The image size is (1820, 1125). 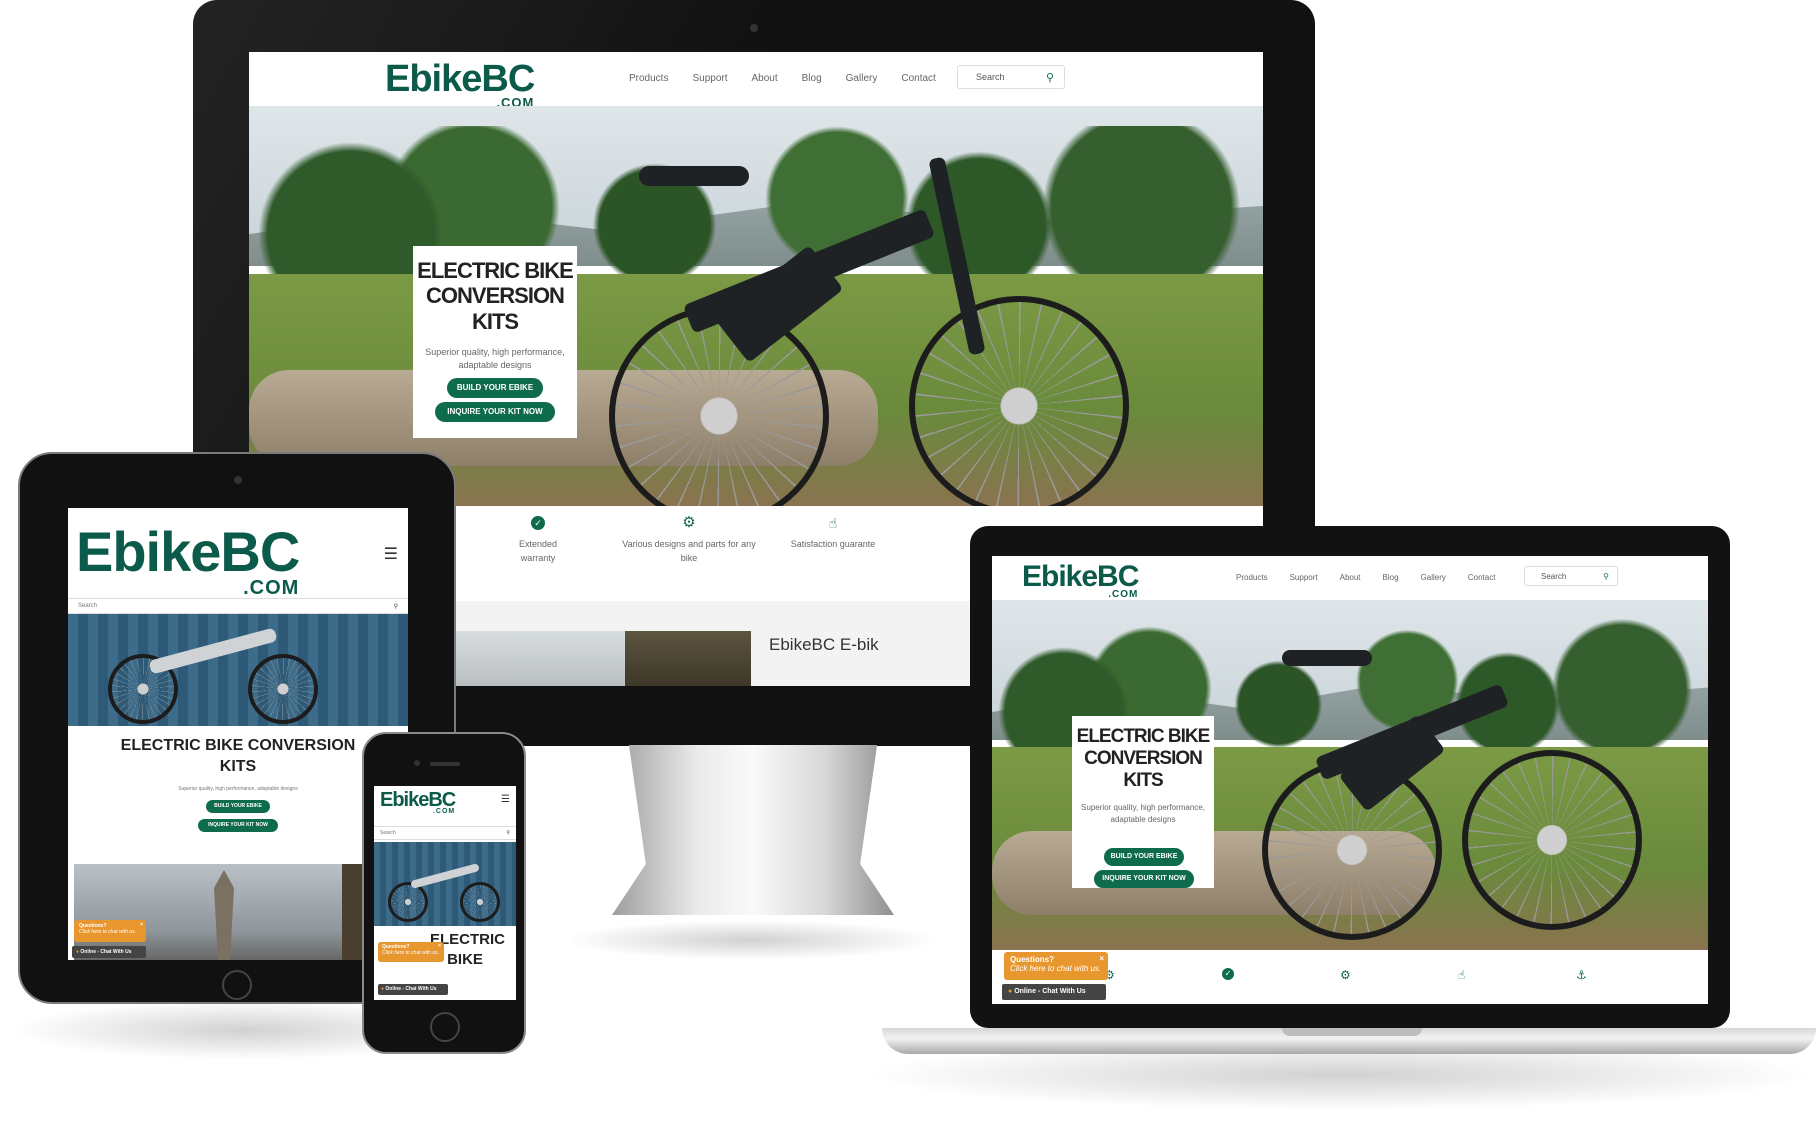 What do you see at coordinates (689, 544) in the screenshot?
I see `feature-text: Various designs and parts for any` at bounding box center [689, 544].